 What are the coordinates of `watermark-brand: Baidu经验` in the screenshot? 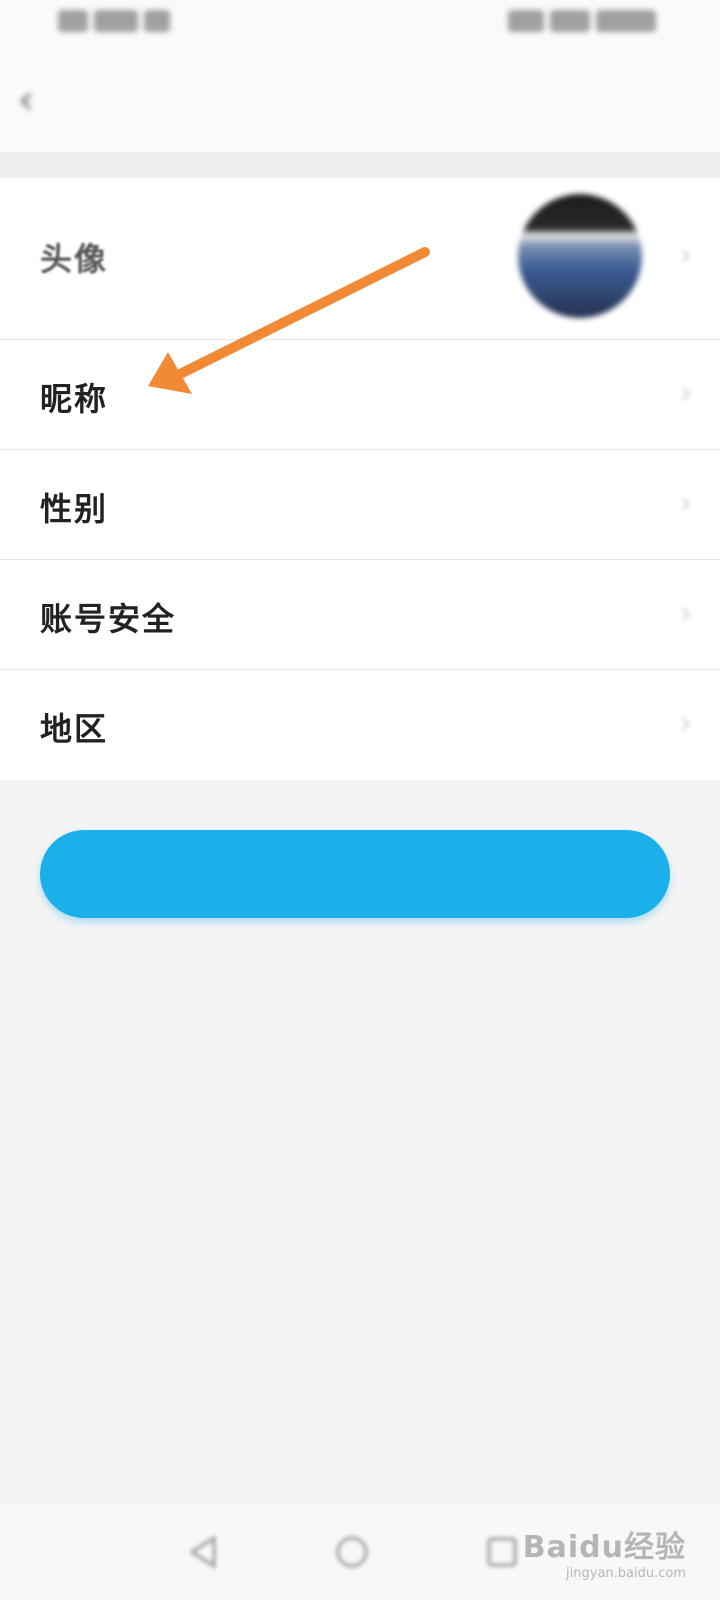 It's located at (604, 1547).